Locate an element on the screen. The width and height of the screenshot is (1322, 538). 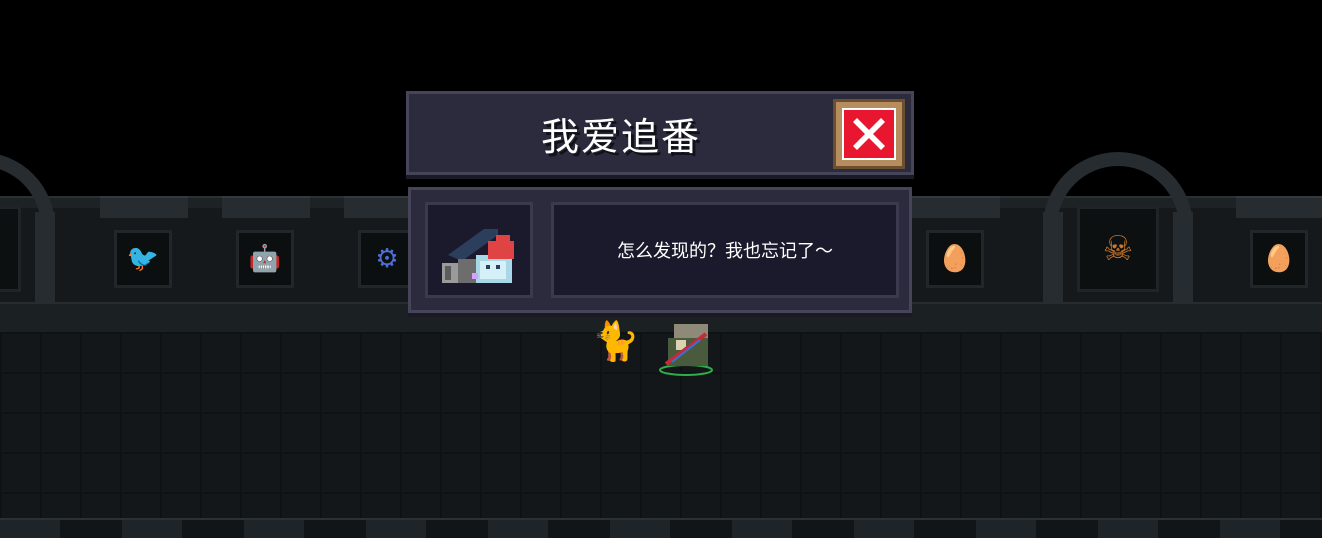
skull-portal-sprite-icon: ☠ is located at coordinates (1118, 249).